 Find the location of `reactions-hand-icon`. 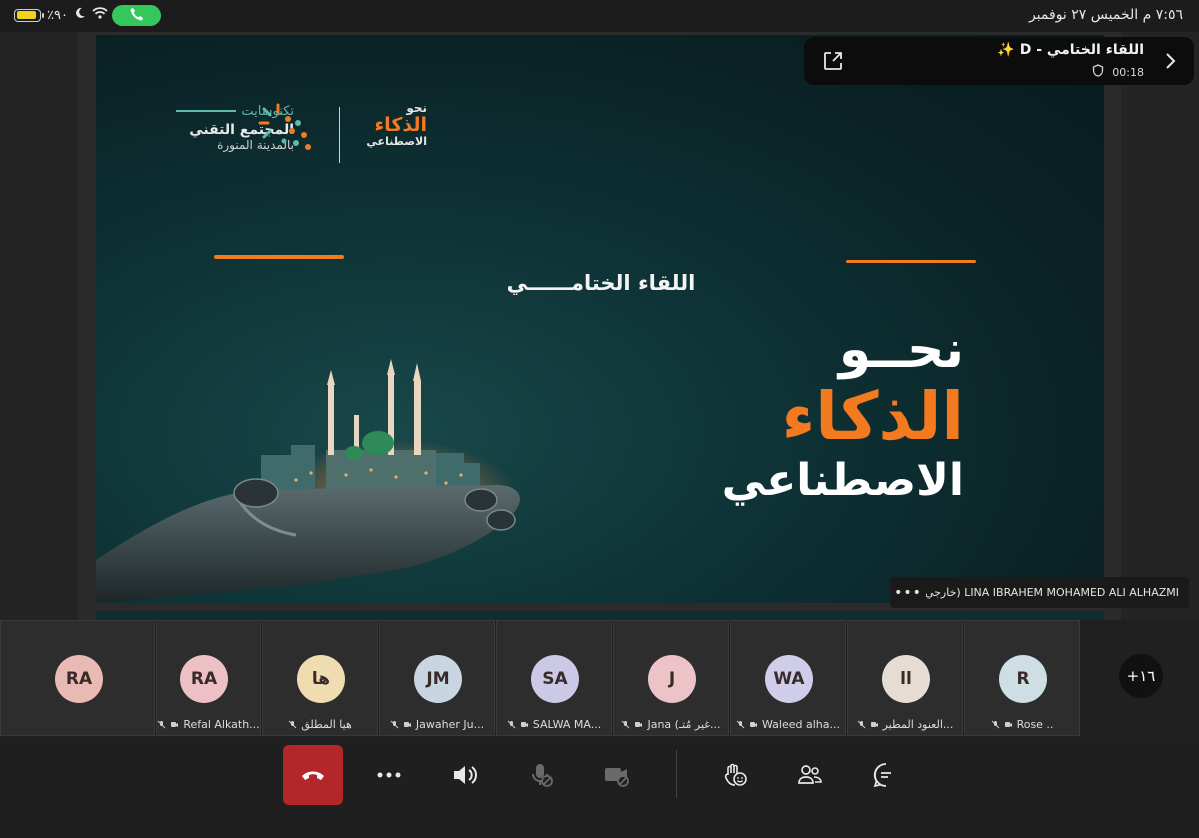

reactions-hand-icon is located at coordinates (735, 774).